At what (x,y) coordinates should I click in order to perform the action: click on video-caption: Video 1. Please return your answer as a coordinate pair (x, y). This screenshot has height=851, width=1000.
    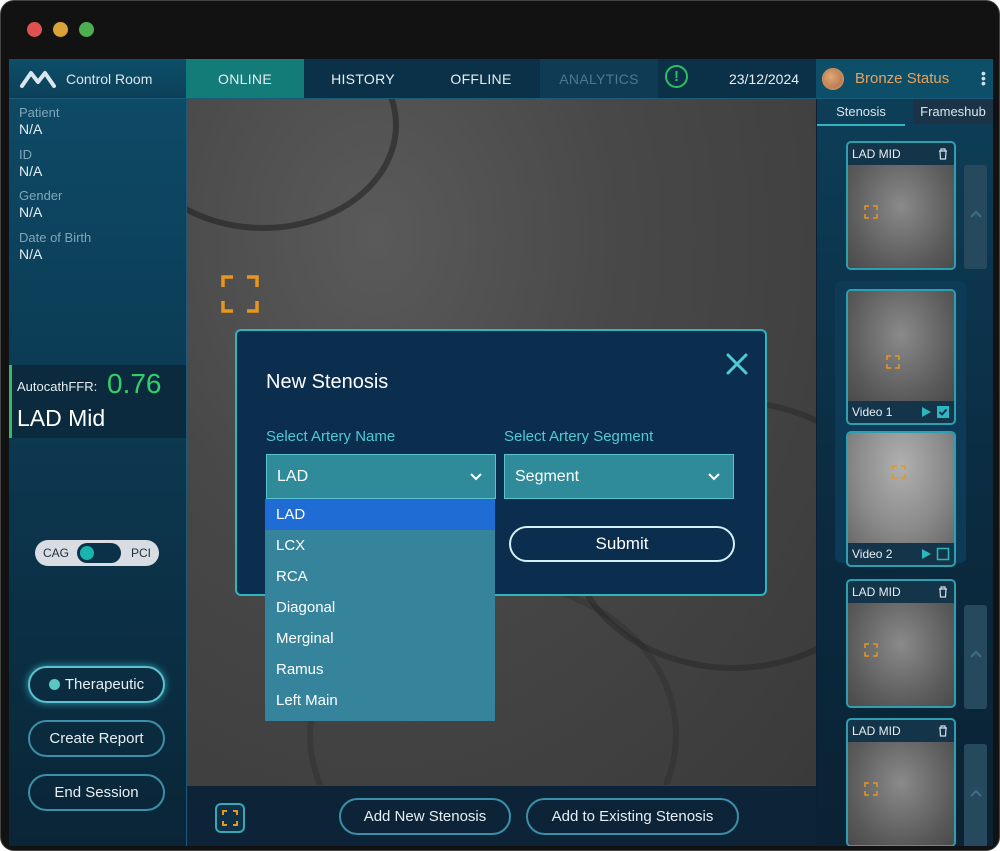
    Looking at the image, I should click on (872, 412).